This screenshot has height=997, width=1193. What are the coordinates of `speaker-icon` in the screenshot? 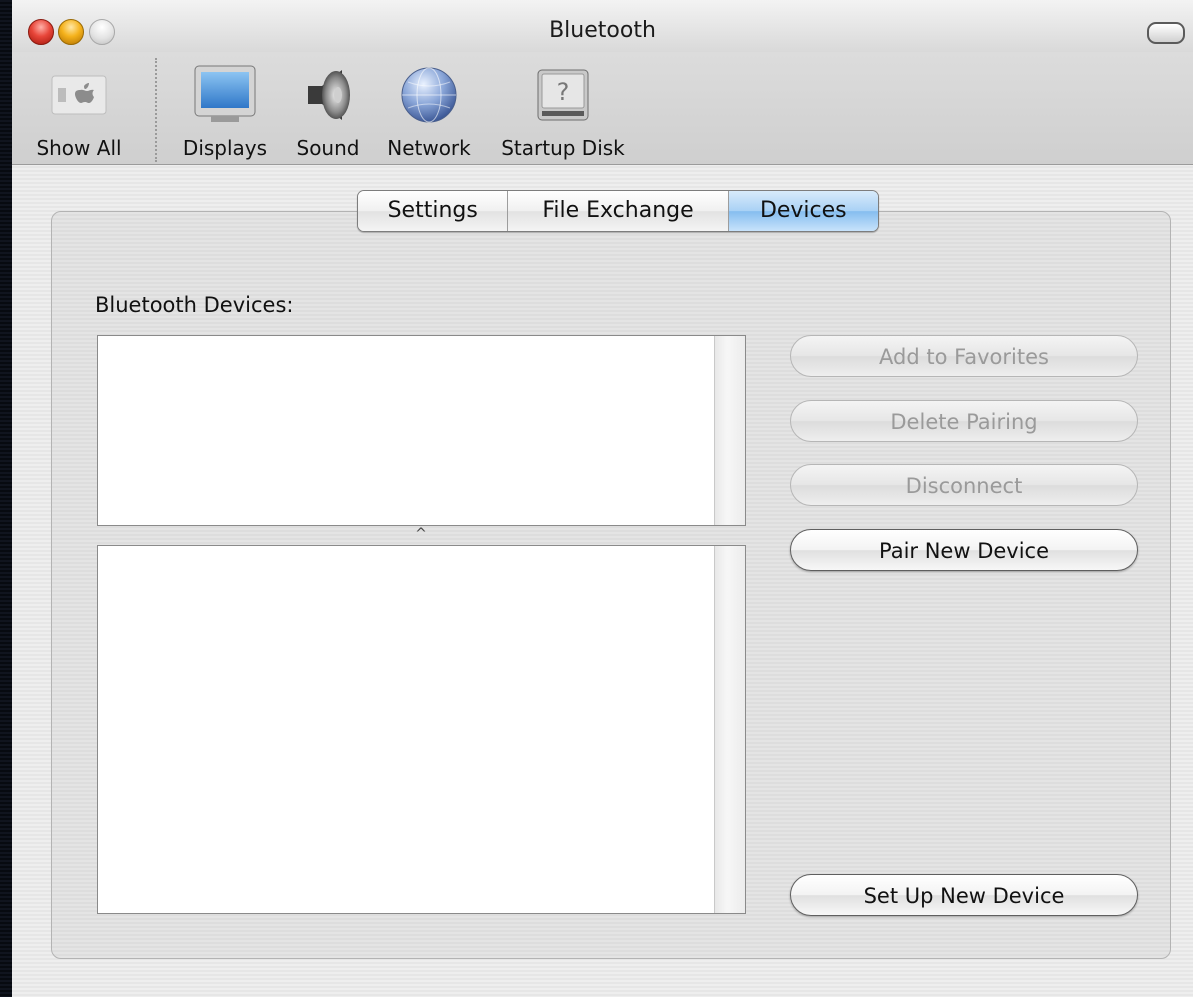 It's located at (329, 95).